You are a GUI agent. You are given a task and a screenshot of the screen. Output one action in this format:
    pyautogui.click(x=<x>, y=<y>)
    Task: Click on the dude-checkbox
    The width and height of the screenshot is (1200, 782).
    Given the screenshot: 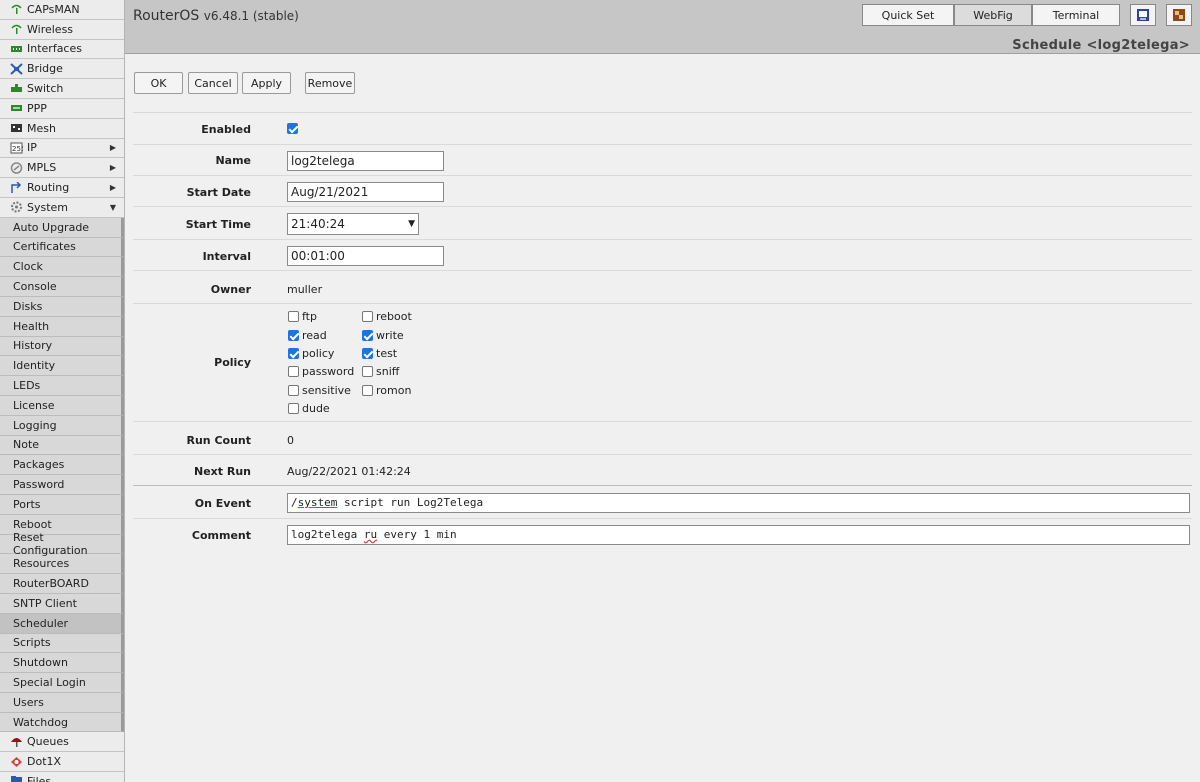 What is the action you would take?
    pyautogui.click(x=293, y=408)
    